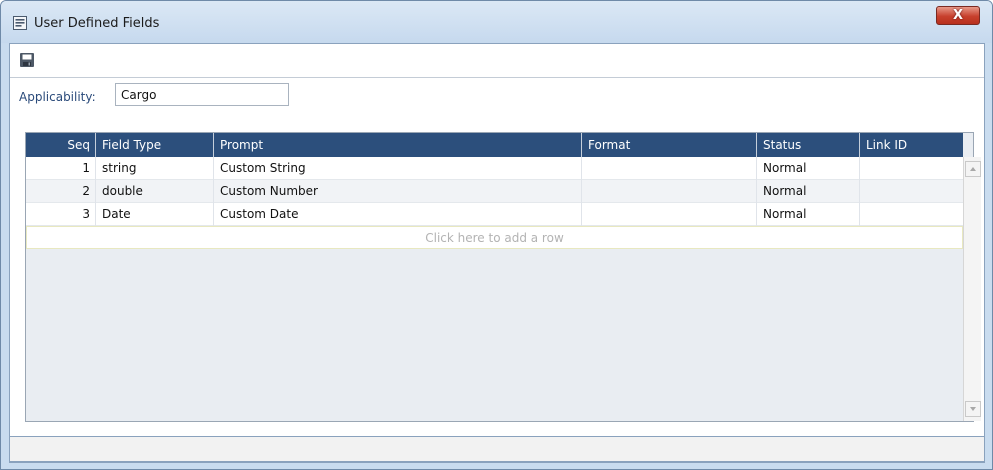 Image resolution: width=993 pixels, height=470 pixels. Describe the element at coordinates (972, 289) in the screenshot. I see `vertical-scrollbar` at that location.